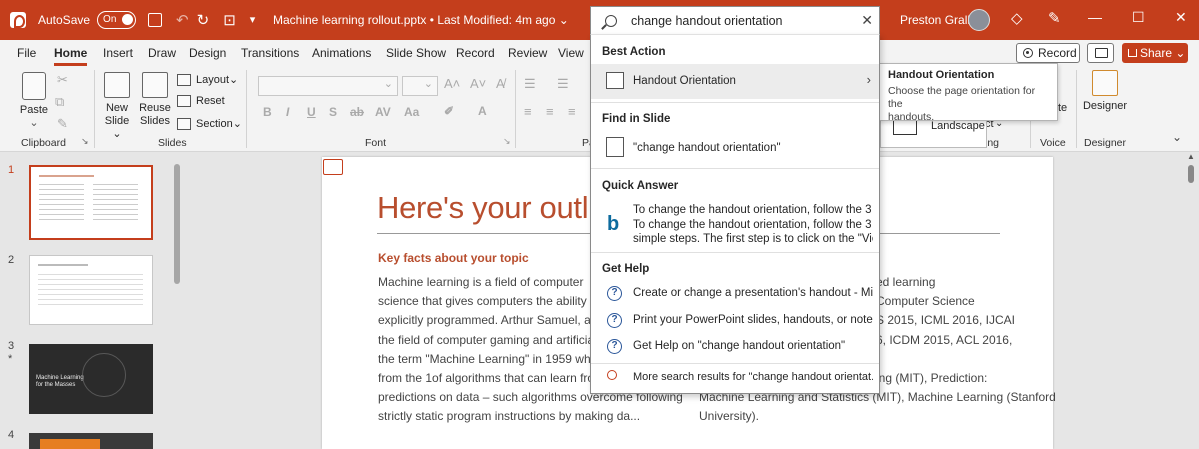  Describe the element at coordinates (155, 100) in the screenshot. I see `reuse-slides-button: Reuse Slides` at that location.